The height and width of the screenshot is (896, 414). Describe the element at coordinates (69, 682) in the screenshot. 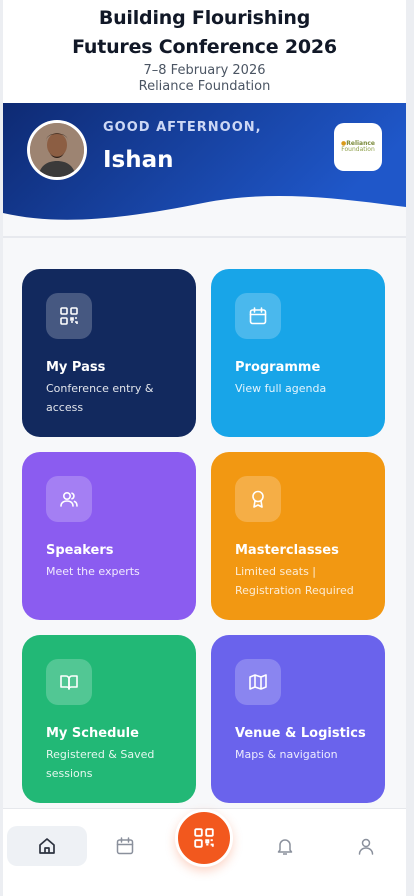

I see `book-icon` at that location.